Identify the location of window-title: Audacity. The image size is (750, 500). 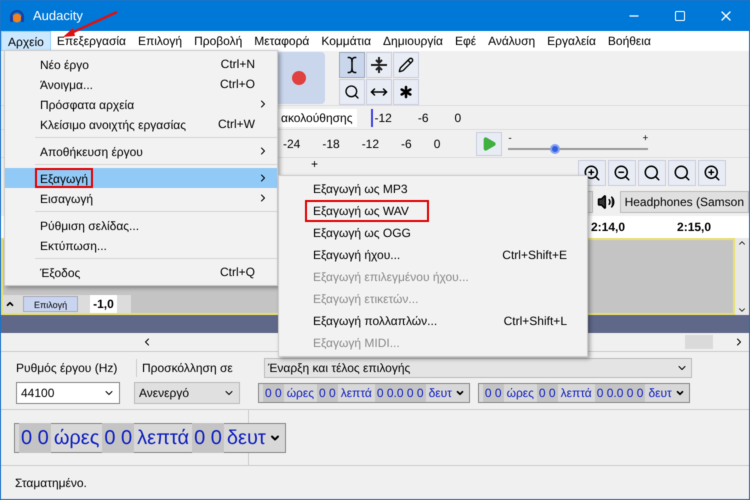
(58, 16).